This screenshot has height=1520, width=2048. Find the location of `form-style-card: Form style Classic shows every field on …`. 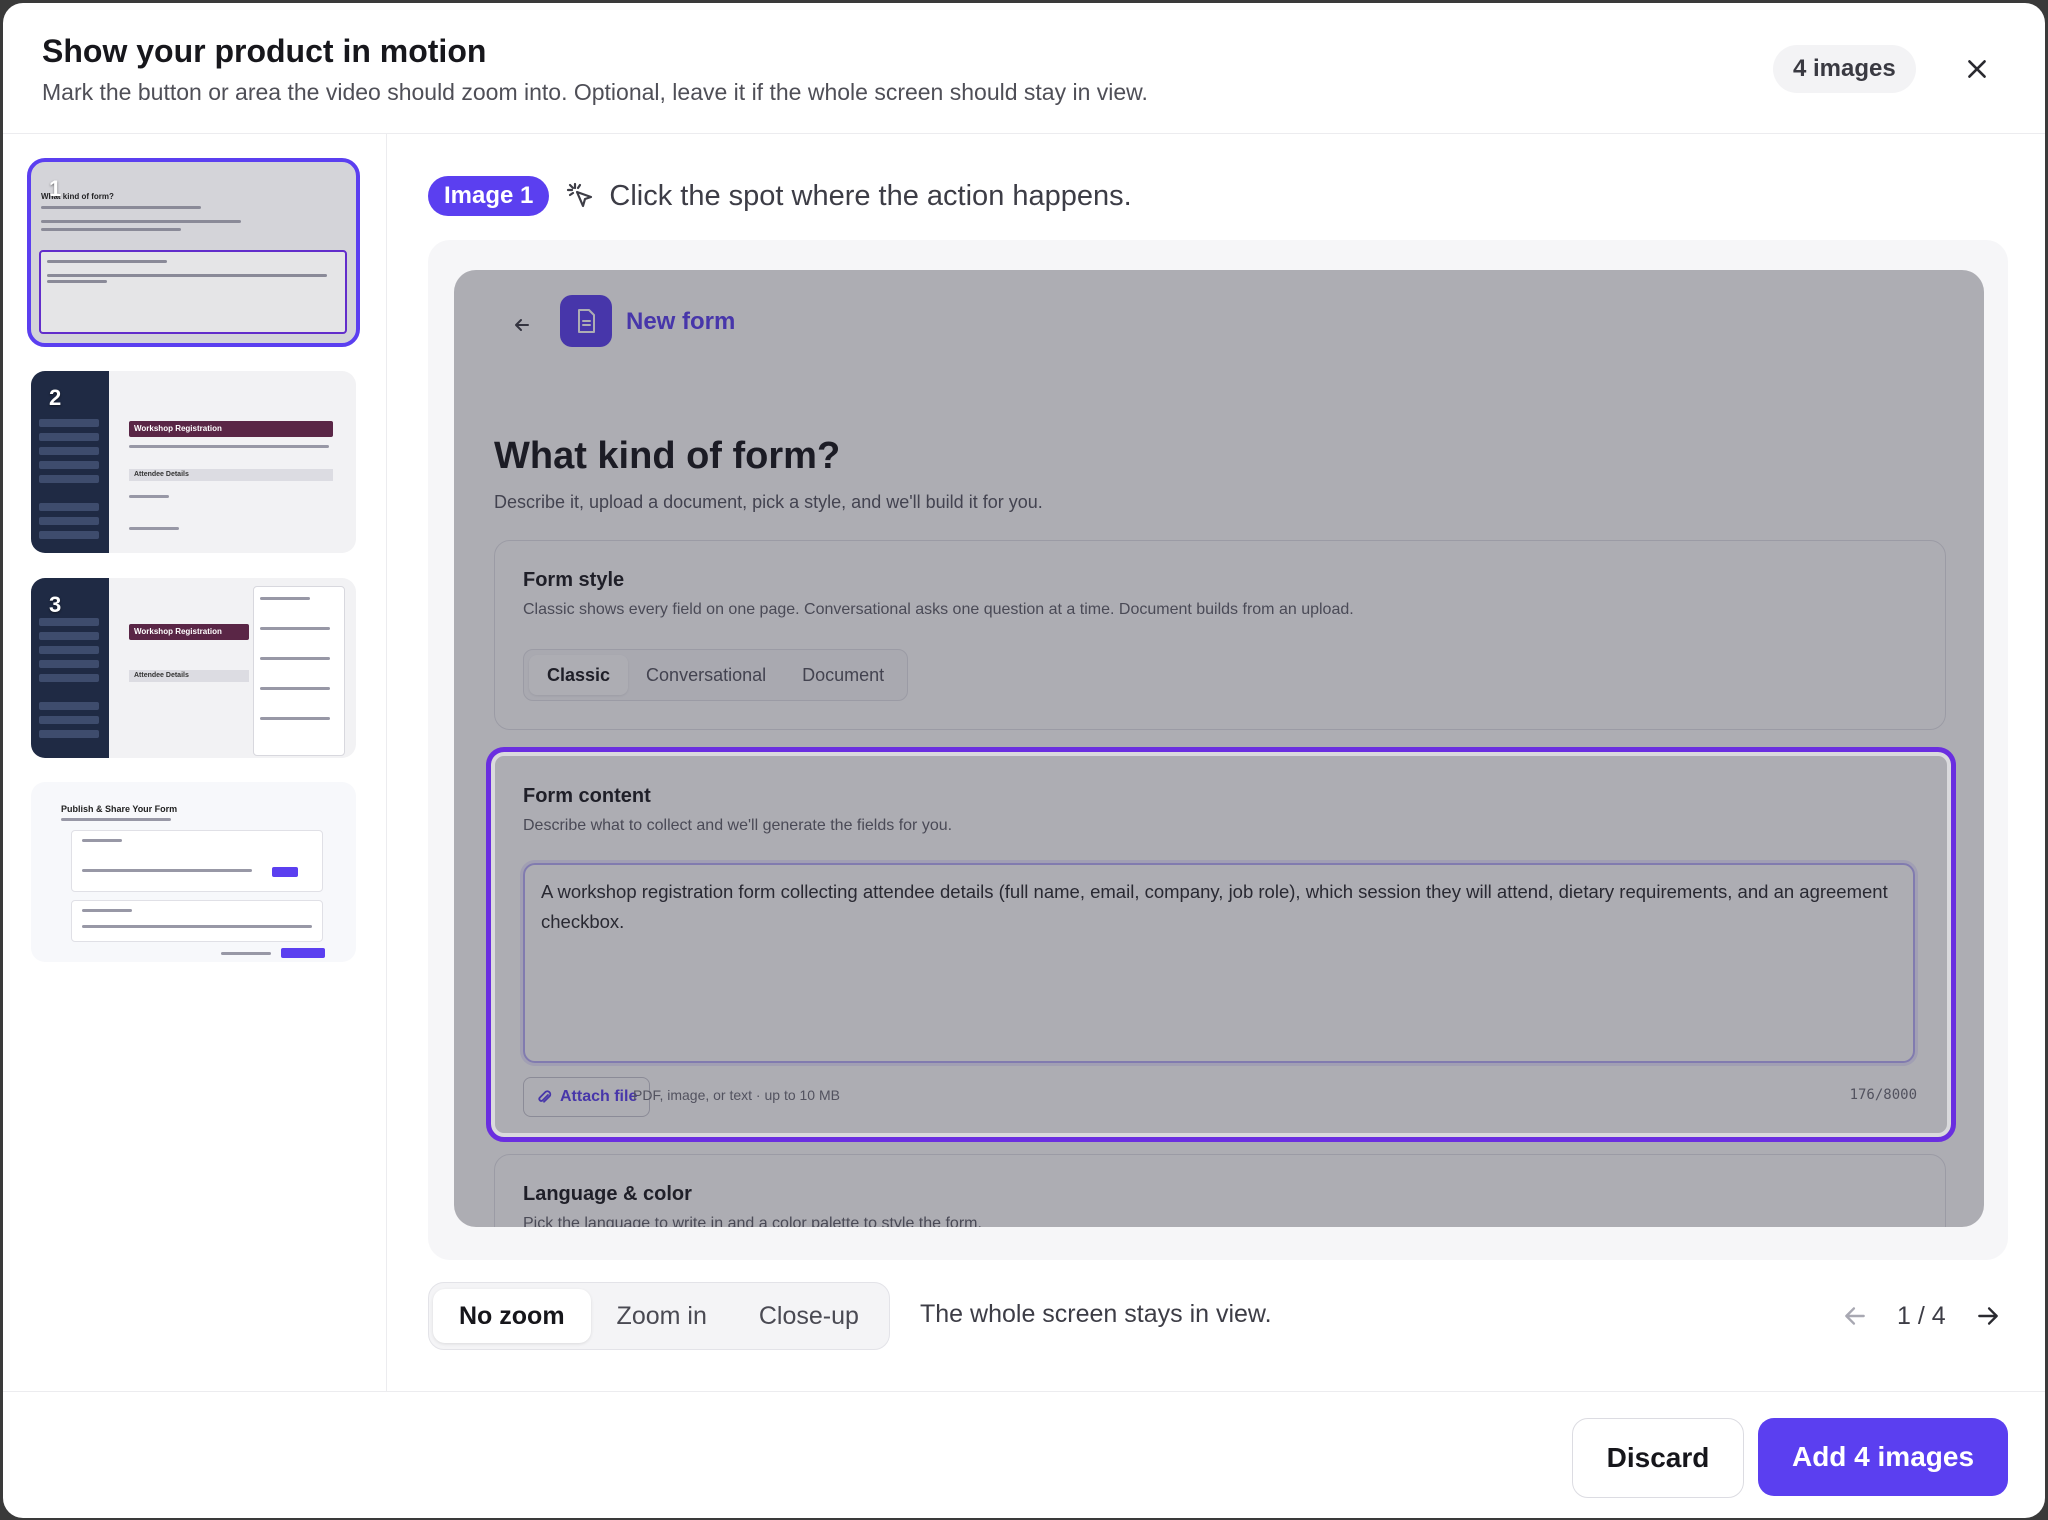

form-style-card: Form style Classic shows every field on … is located at coordinates (1220, 635).